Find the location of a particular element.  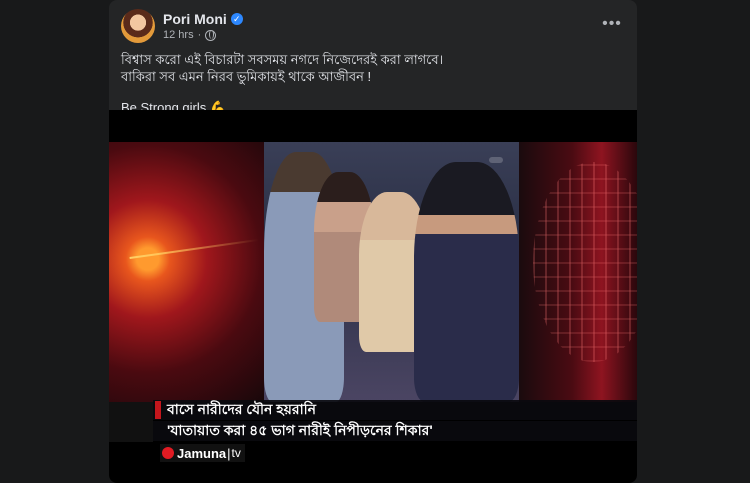

jamuna-tv-logo: Jamuna | tv is located at coordinates (202, 453).